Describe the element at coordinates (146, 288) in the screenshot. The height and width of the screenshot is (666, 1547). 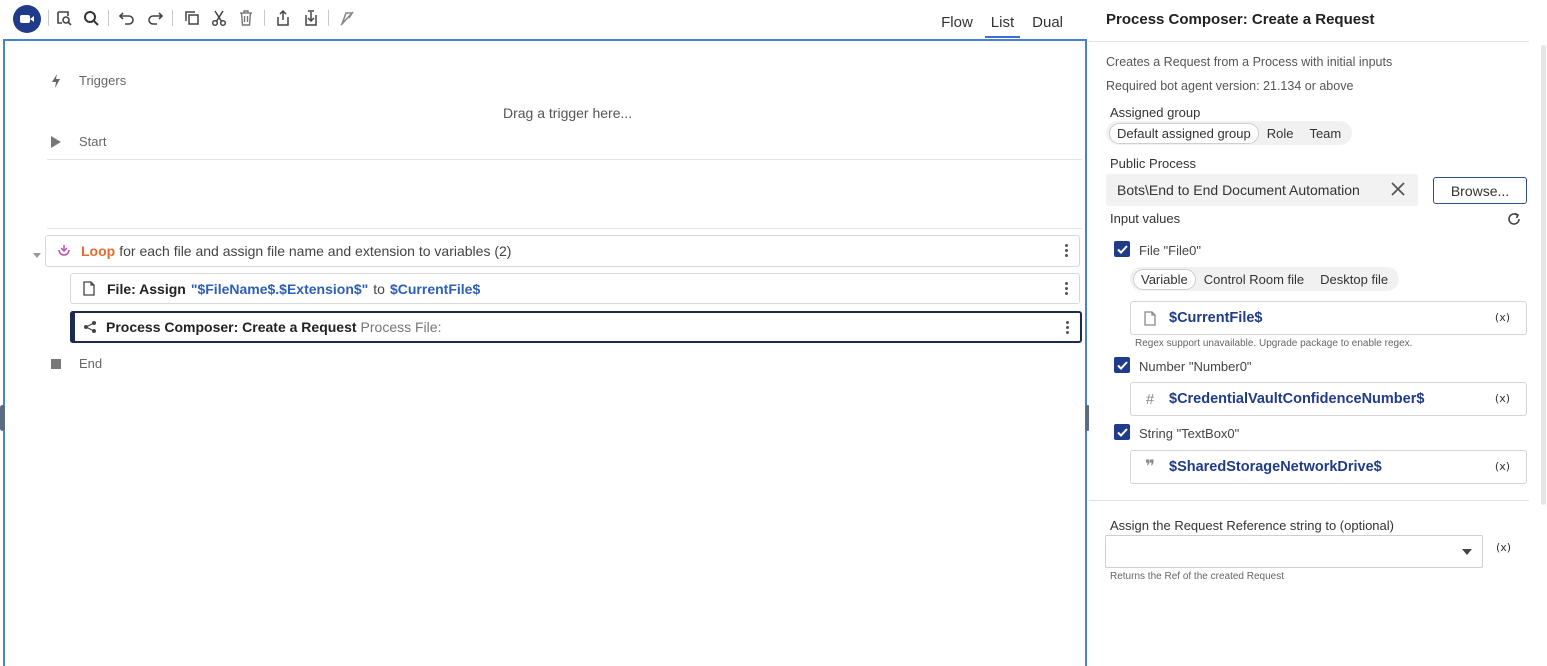
I see `file-assign-title: File: Assign` at that location.